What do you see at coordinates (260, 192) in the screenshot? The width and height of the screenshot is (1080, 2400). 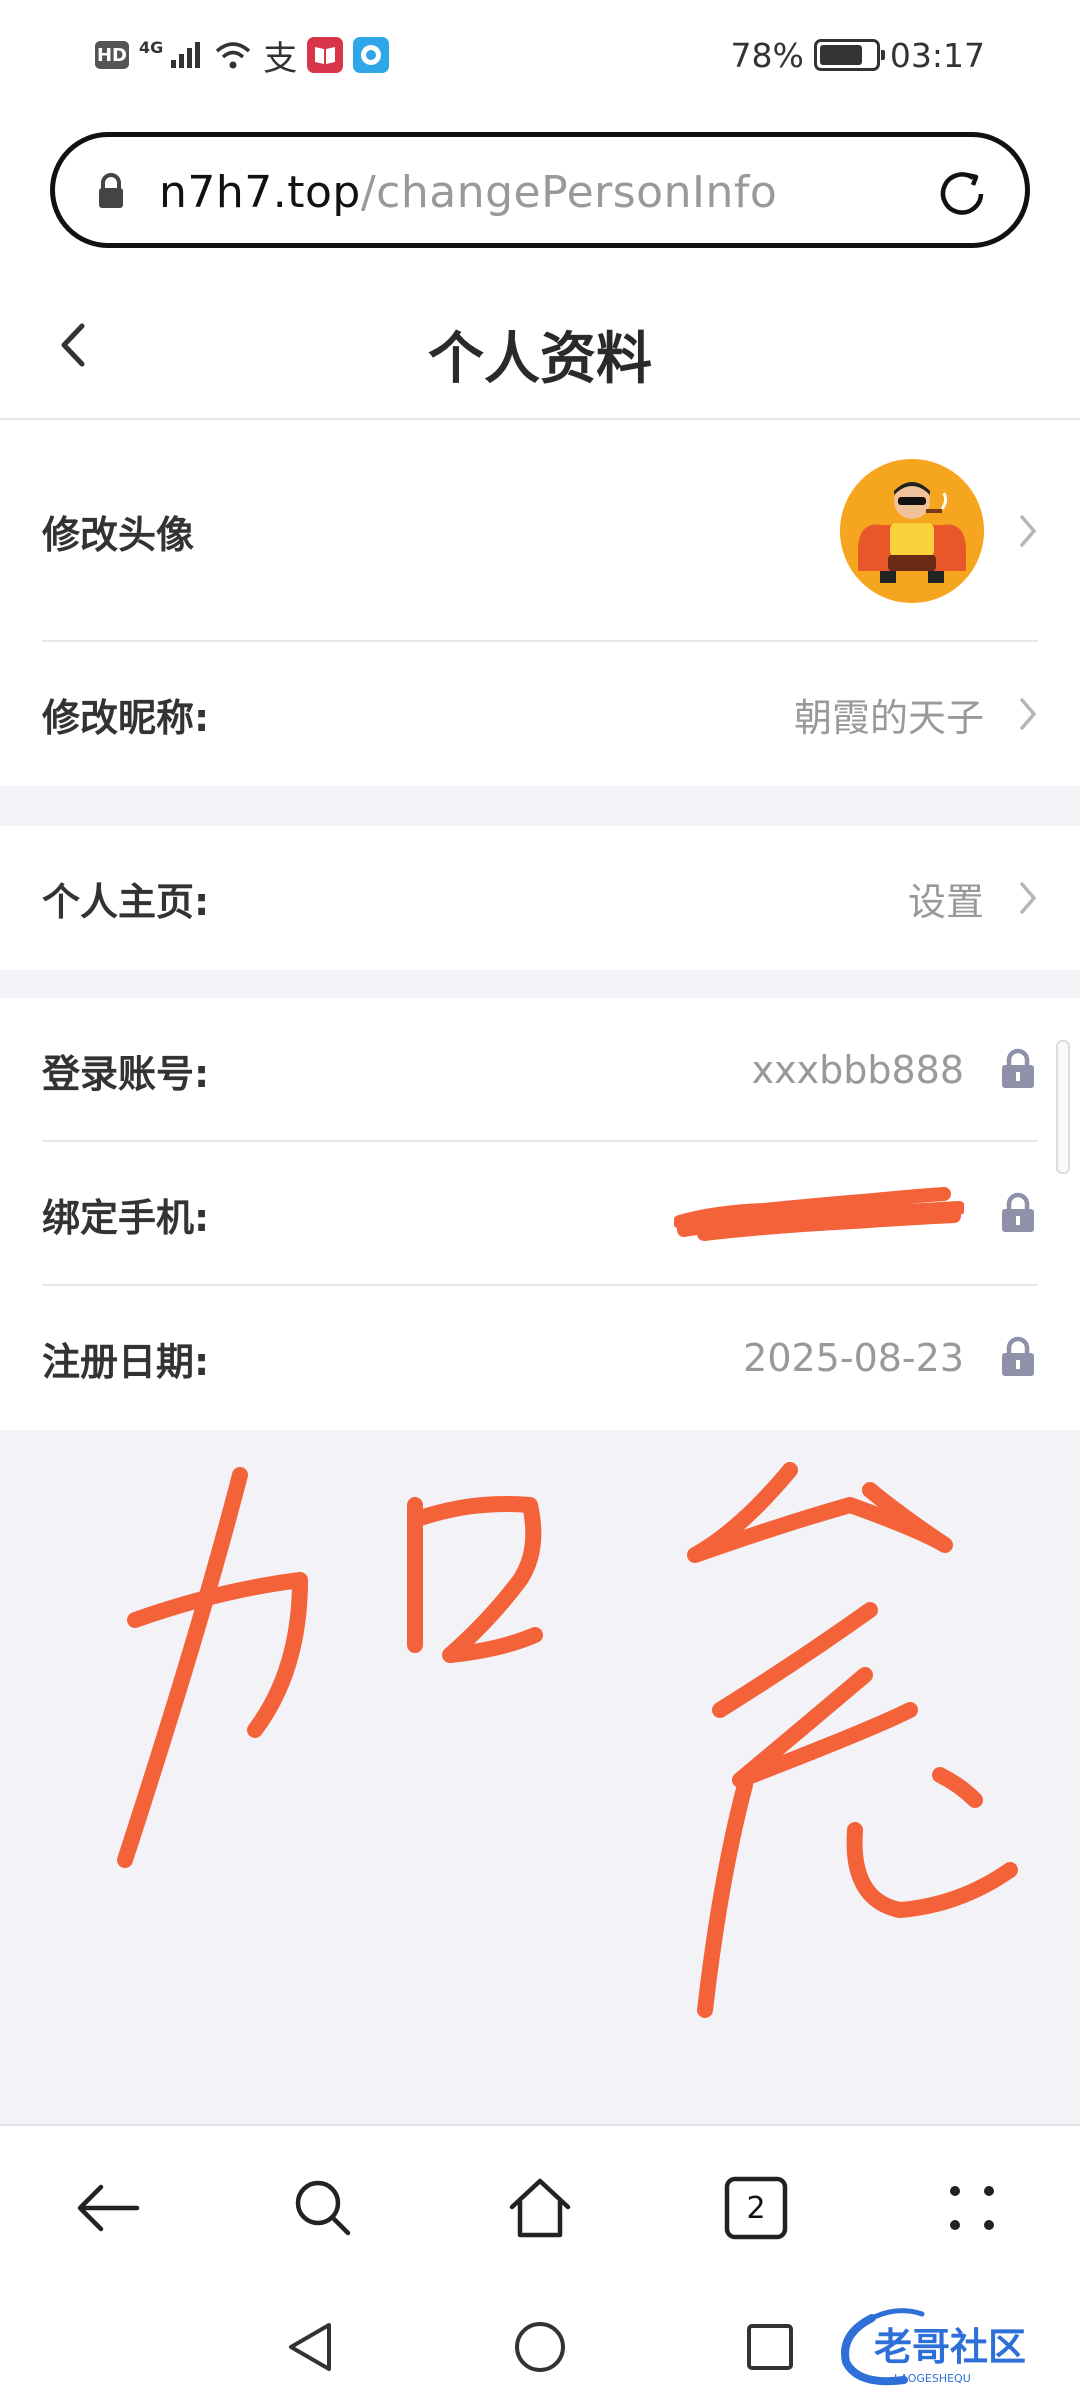 I see `url-host: n7h7.top` at bounding box center [260, 192].